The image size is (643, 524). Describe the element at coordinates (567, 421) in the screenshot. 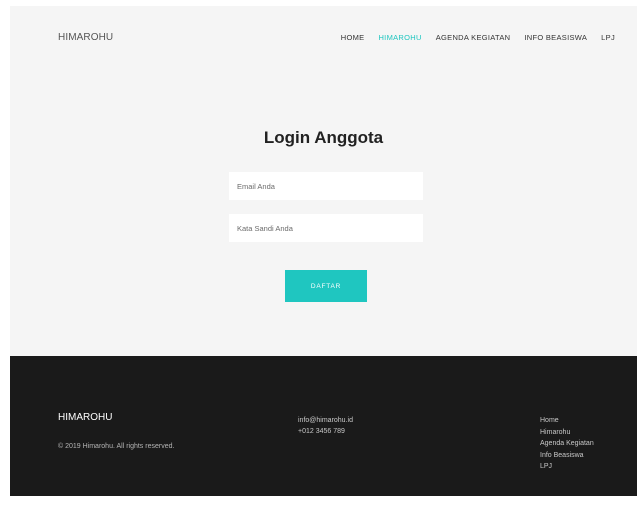

I see `footer-link-home: Home` at that location.